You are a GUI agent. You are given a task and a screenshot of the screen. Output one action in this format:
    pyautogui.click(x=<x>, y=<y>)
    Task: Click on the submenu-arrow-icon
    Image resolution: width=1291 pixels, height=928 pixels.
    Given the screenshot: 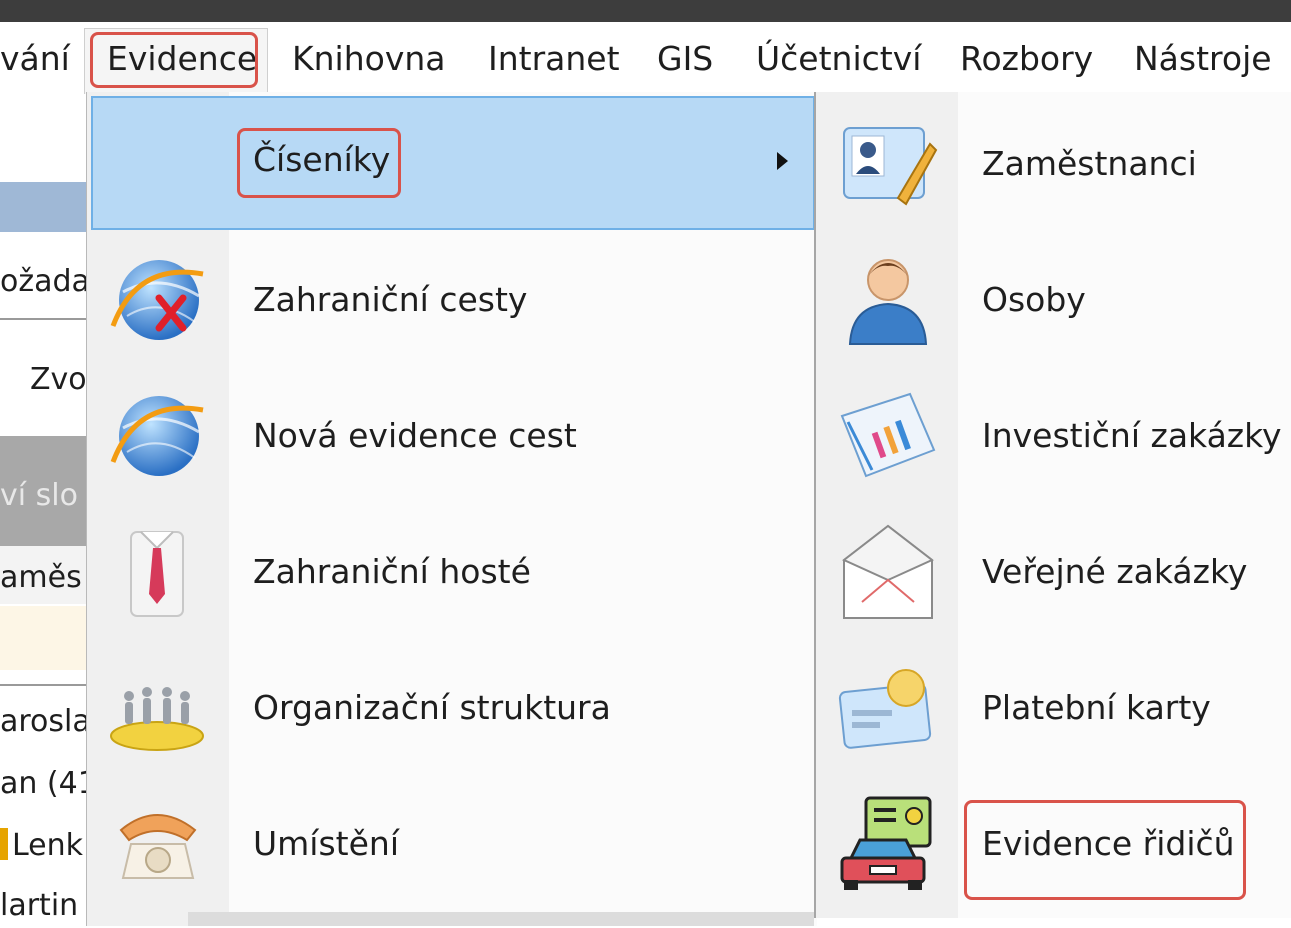 What is the action you would take?
    pyautogui.click(x=782, y=161)
    